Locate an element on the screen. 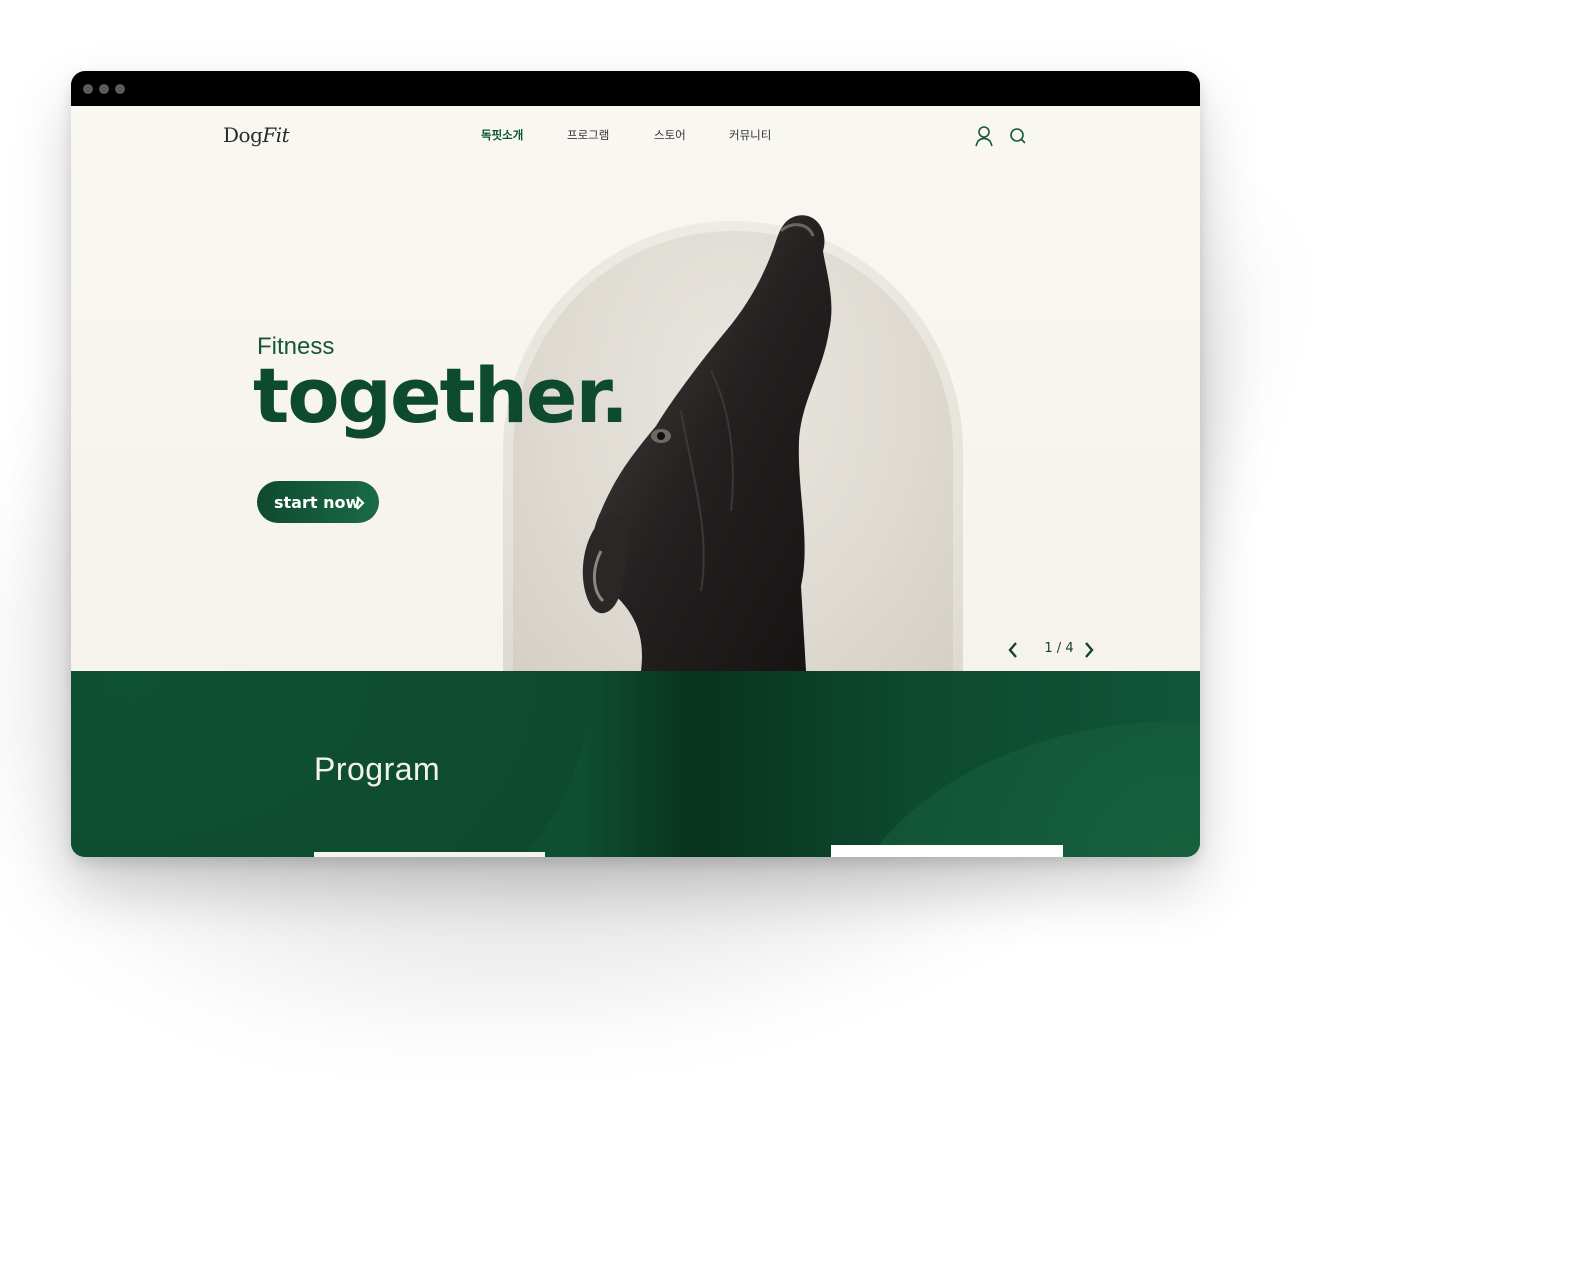  top-navigation: DogFit 독핏소개 프로그램 스토어 커뮤니티 is located at coordinates (635, 136).